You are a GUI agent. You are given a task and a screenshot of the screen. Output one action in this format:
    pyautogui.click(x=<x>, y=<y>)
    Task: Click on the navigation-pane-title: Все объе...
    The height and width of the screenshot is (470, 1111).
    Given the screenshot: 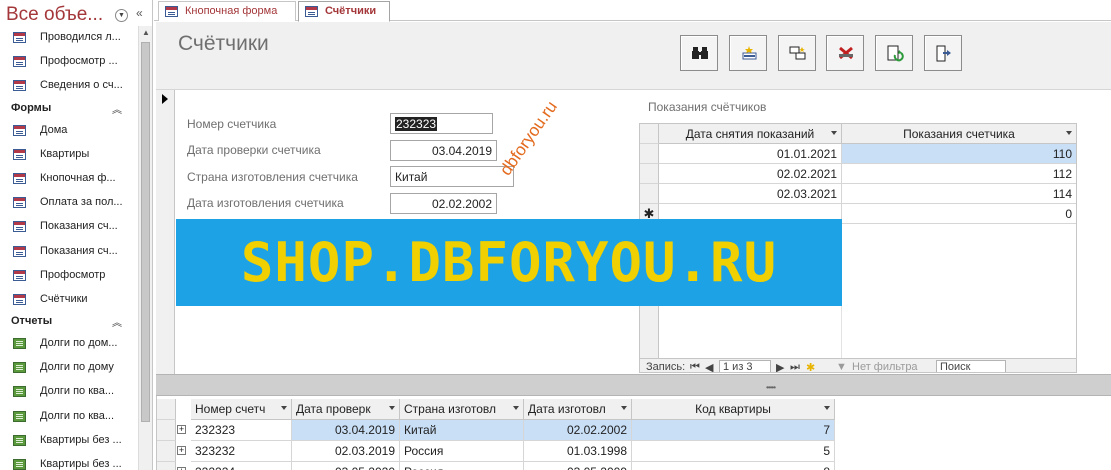 What is the action you would take?
    pyautogui.click(x=54, y=15)
    